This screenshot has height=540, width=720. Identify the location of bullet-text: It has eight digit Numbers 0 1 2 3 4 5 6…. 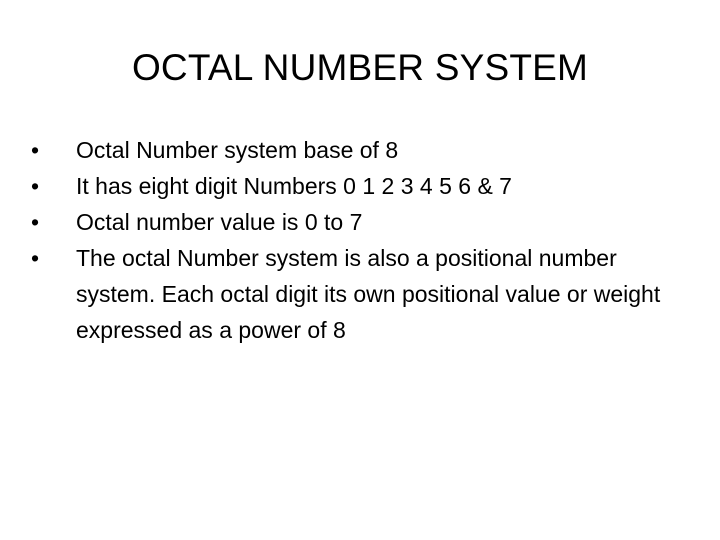
(294, 186).